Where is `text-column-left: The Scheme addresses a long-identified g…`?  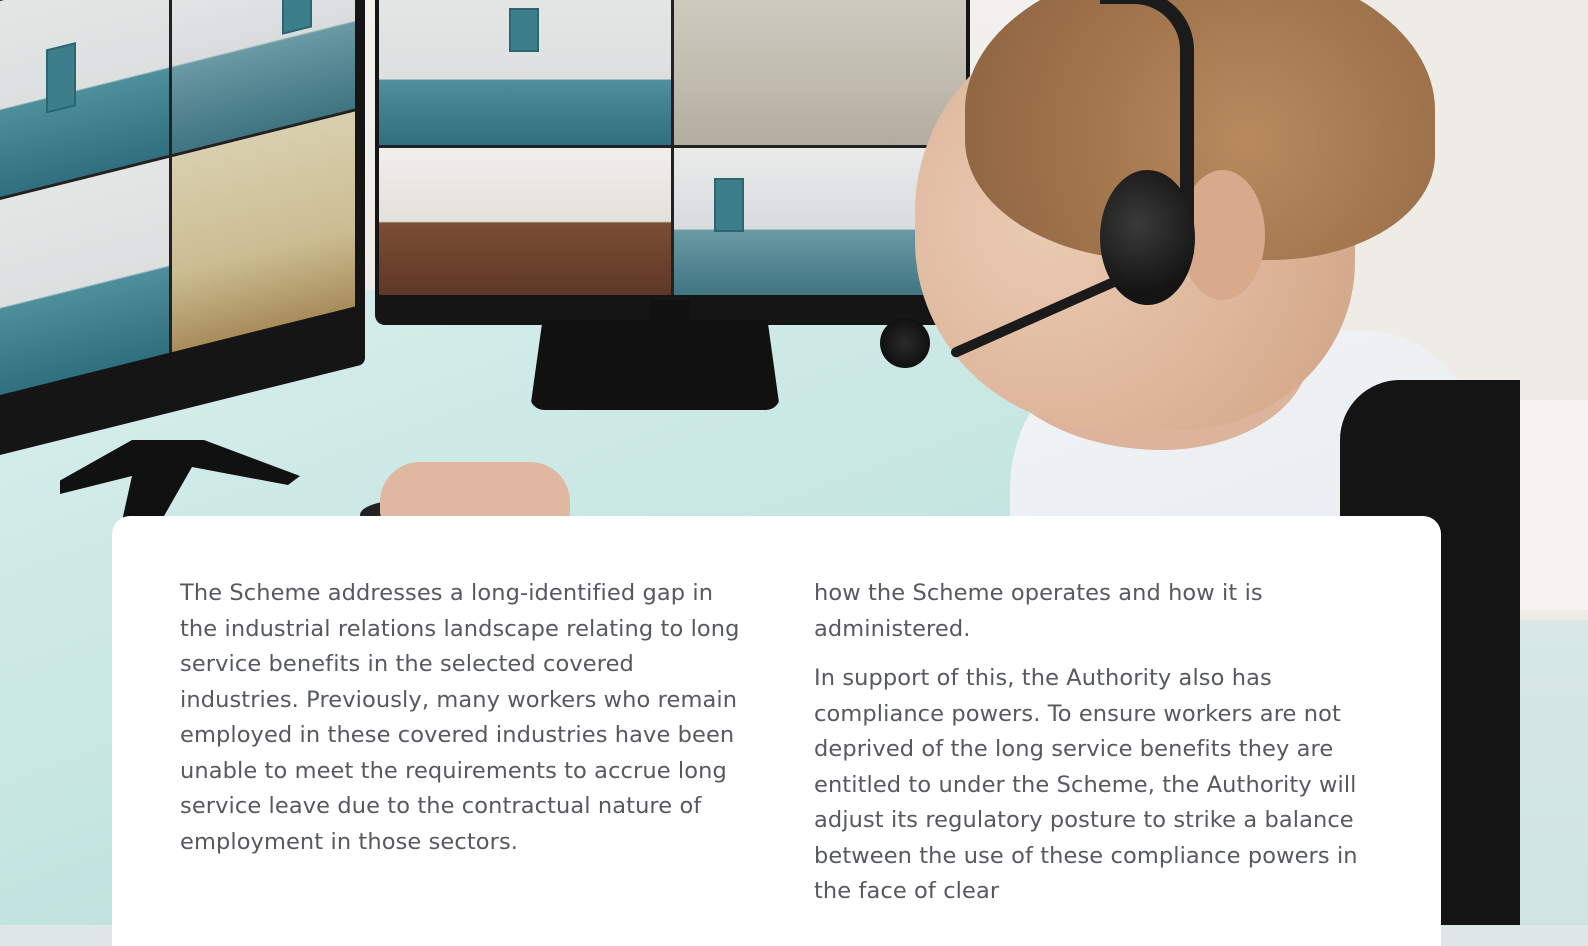
text-column-left: The Scheme addresses a long-identified g… is located at coordinates (462, 725).